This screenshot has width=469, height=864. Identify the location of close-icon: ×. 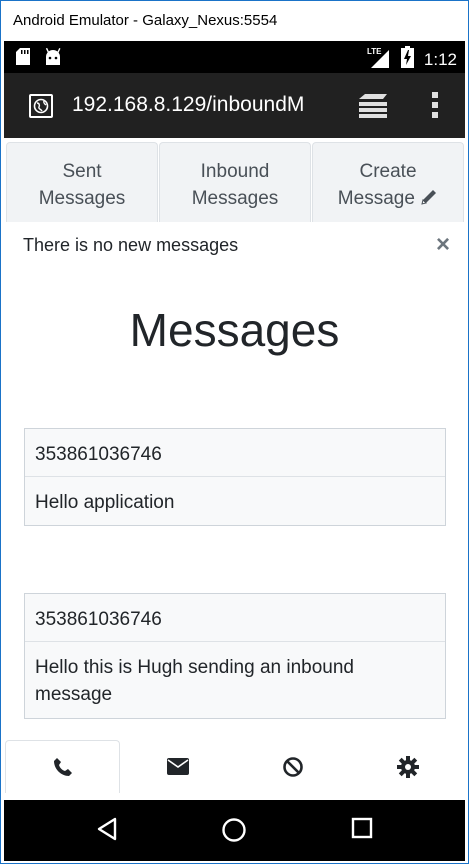
(443, 245).